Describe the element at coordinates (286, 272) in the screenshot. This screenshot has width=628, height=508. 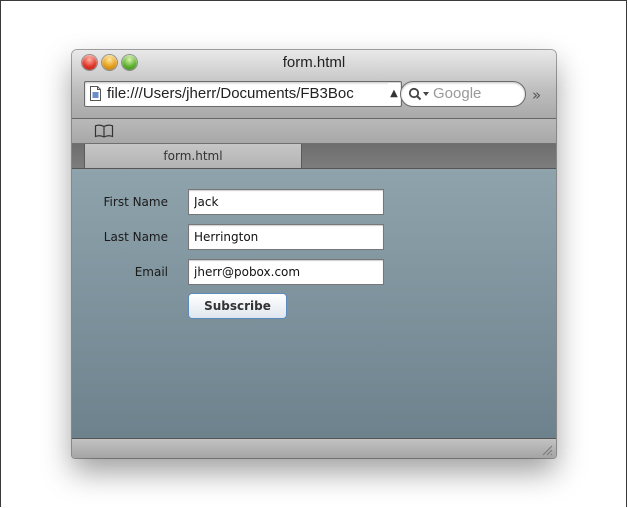
I see `email-field` at that location.